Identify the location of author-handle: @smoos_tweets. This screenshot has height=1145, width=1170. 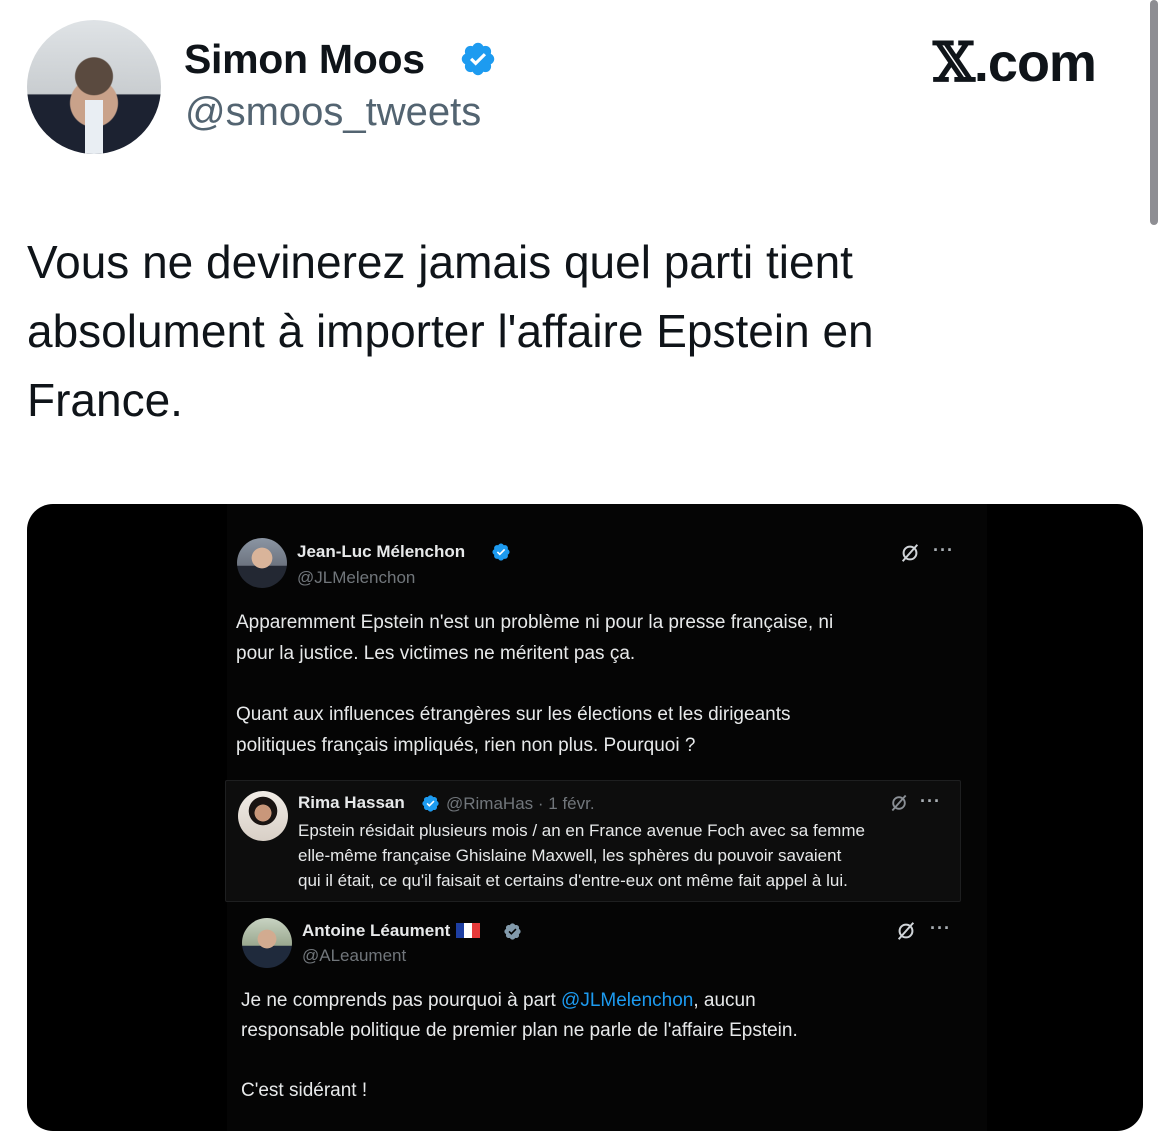
(333, 112).